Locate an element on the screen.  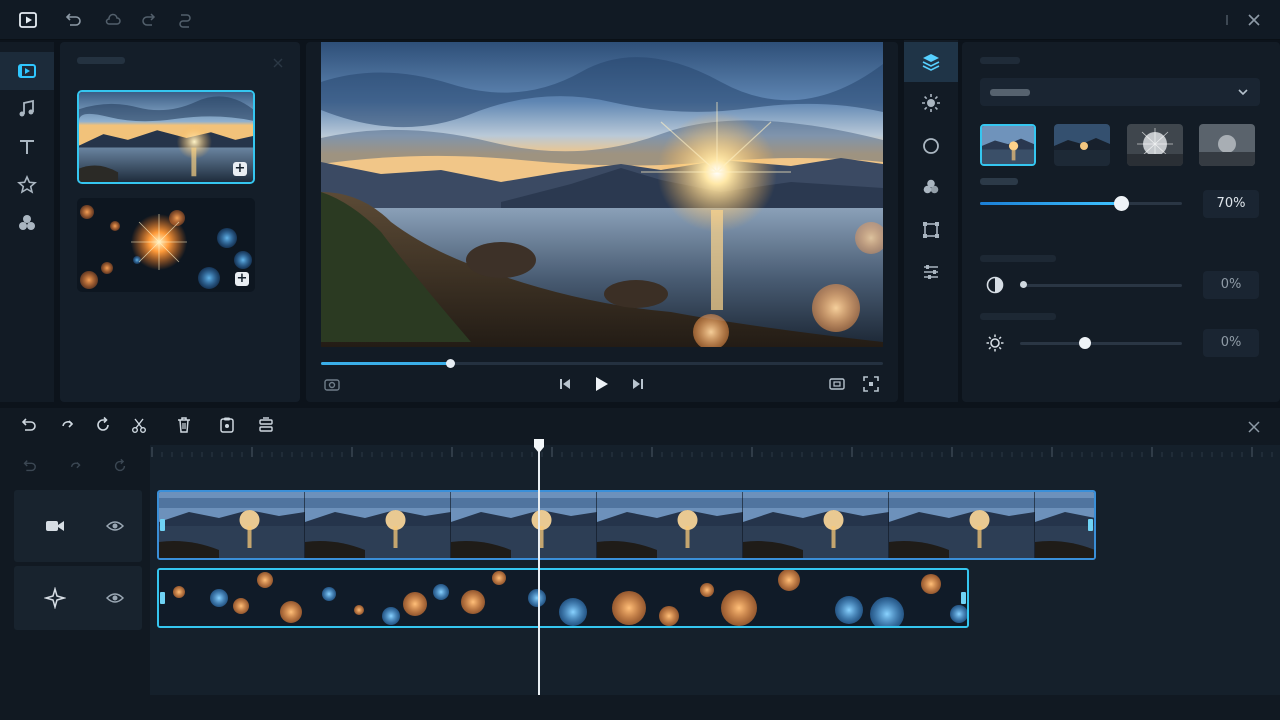
preview-scrubber is located at coordinates (602, 363).